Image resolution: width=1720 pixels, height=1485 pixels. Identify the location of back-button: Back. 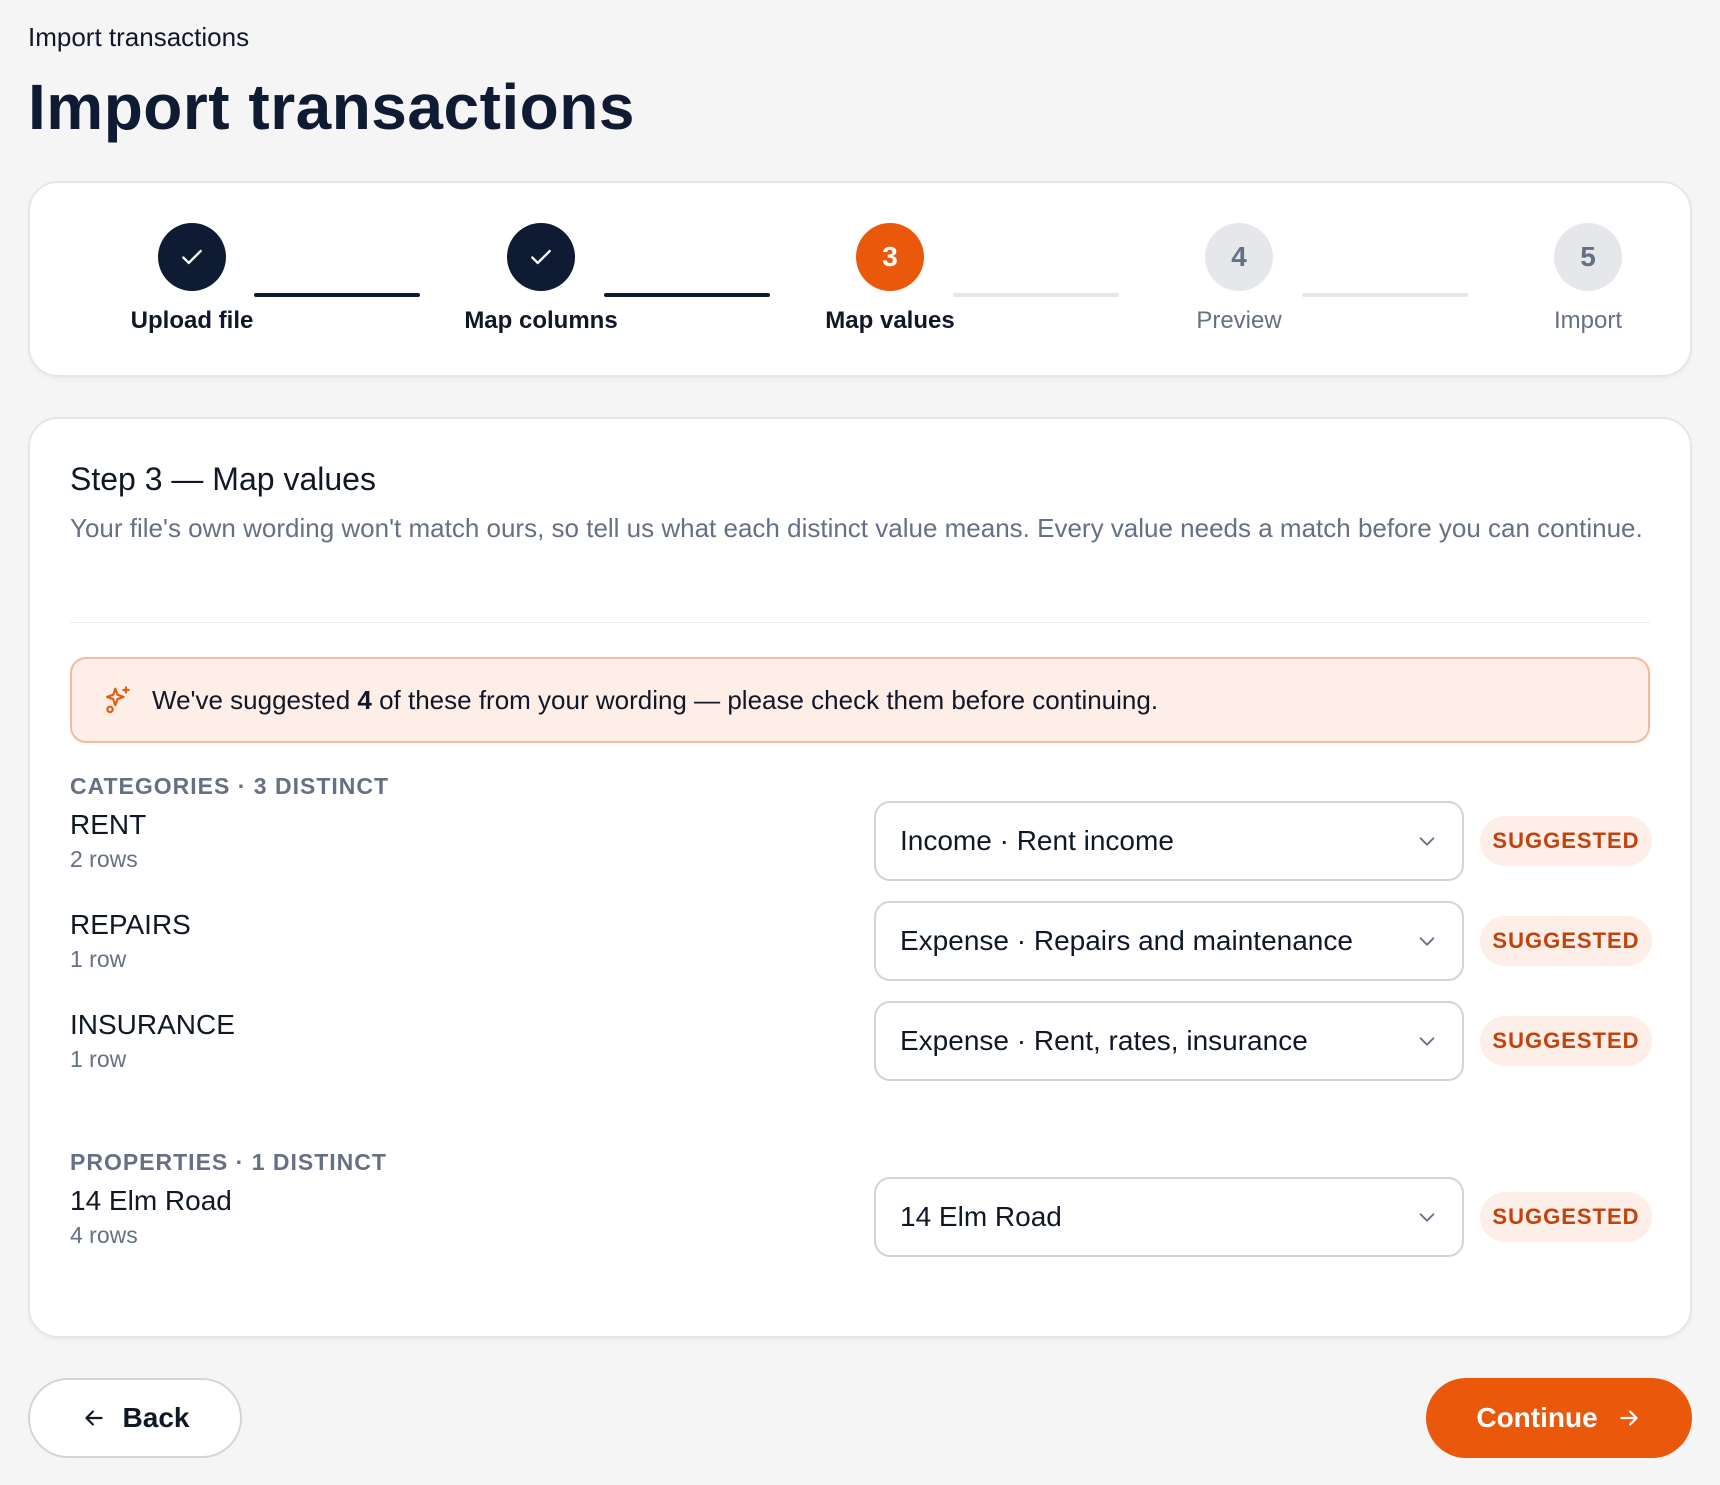
(135, 1418).